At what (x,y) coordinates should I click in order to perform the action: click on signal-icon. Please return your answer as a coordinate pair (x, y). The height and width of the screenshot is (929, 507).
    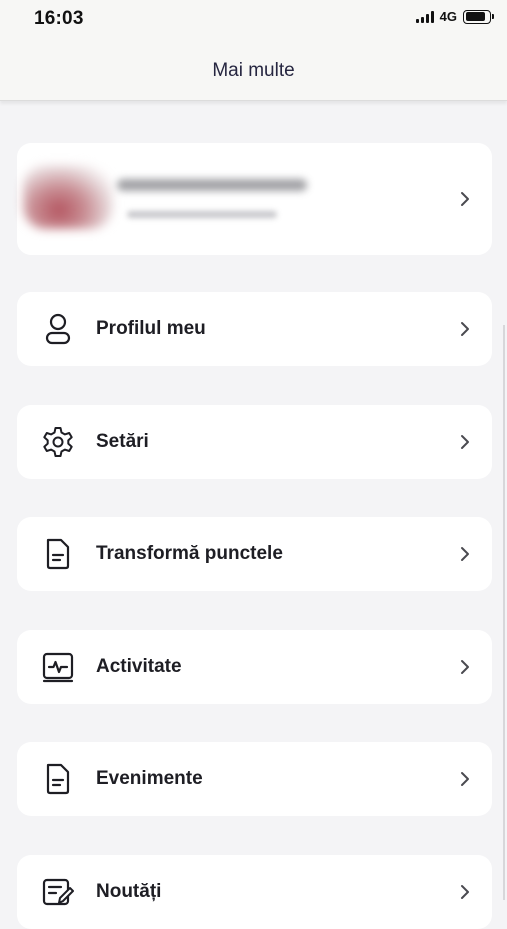
    Looking at the image, I should click on (424, 16).